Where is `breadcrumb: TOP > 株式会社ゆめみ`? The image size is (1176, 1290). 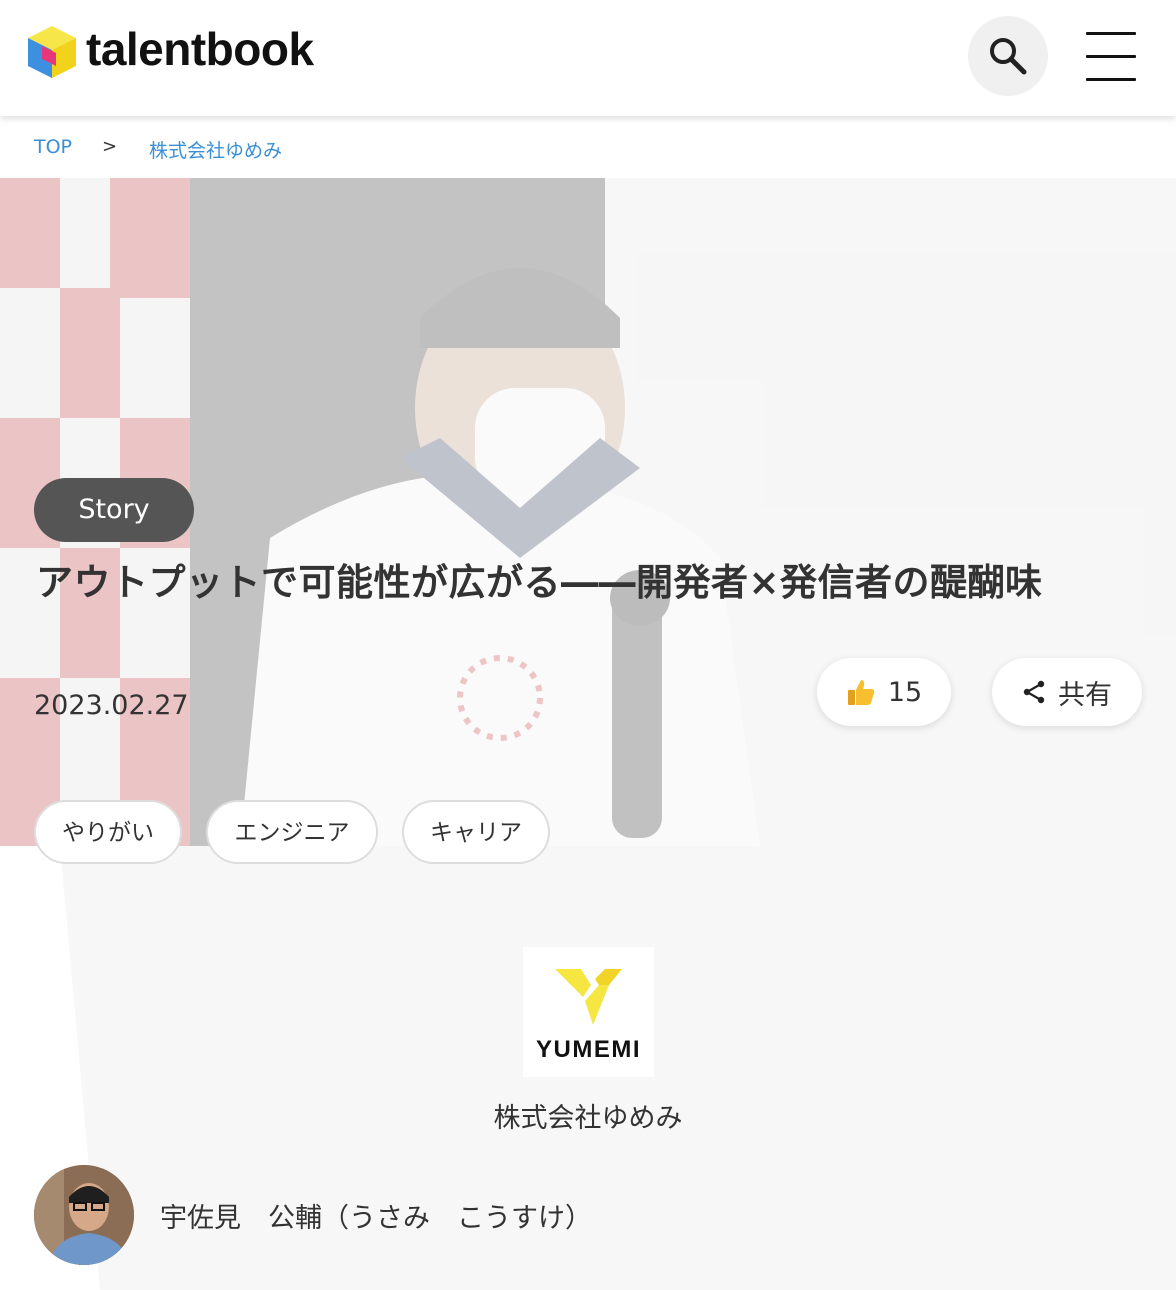
breadcrumb: TOP > 株式会社ゆめみ is located at coordinates (588, 147).